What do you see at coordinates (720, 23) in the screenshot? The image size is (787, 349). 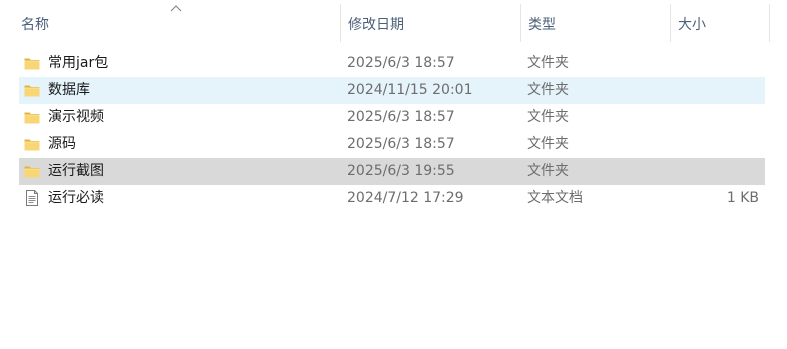 I see `column-size-header: 大小` at bounding box center [720, 23].